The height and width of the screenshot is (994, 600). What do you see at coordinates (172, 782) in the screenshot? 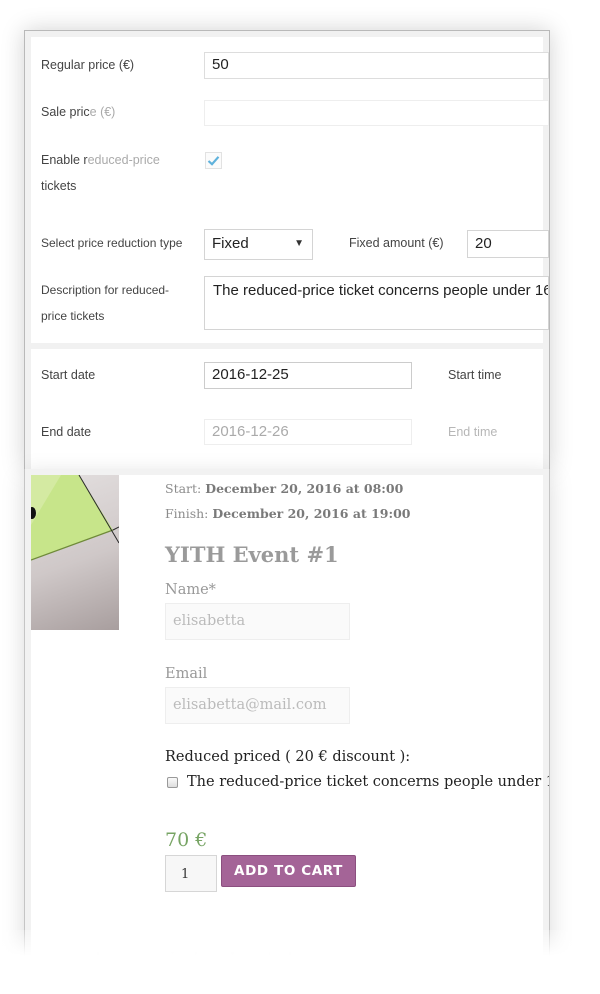
I see `reduced-price-checkbox` at bounding box center [172, 782].